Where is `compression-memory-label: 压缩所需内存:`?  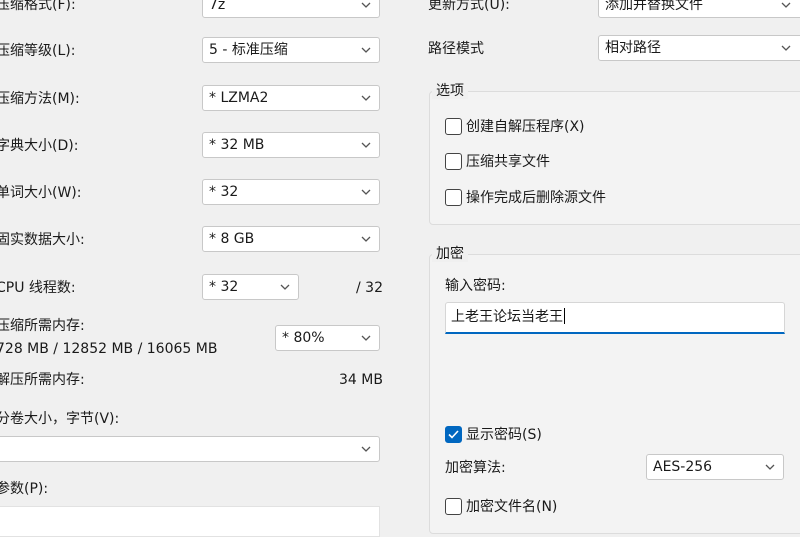
compression-memory-label: 压缩所需内存: is located at coordinates (42, 326).